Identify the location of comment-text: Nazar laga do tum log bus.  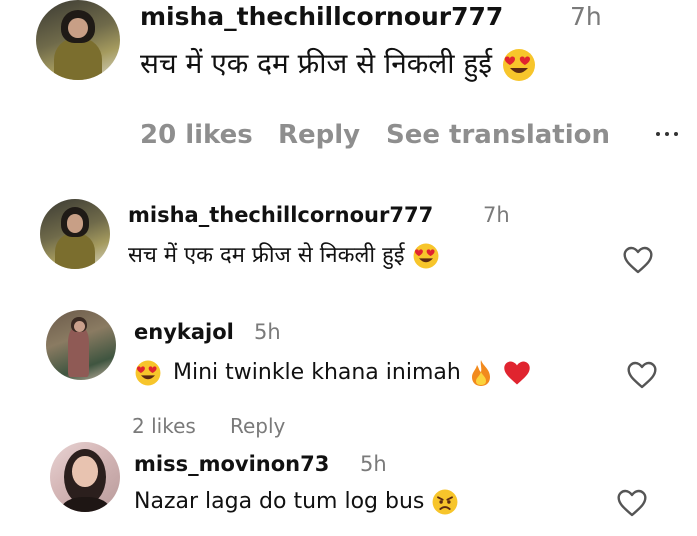
(296, 502).